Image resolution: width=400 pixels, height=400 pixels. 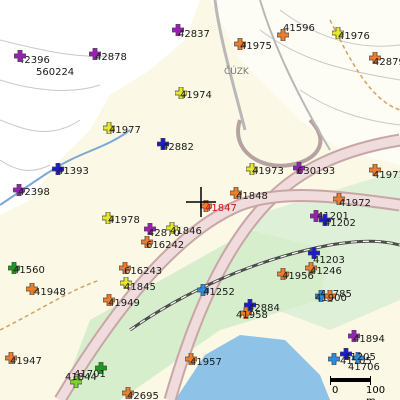 I want to click on marker-label: 630193, so click(x=316, y=171).